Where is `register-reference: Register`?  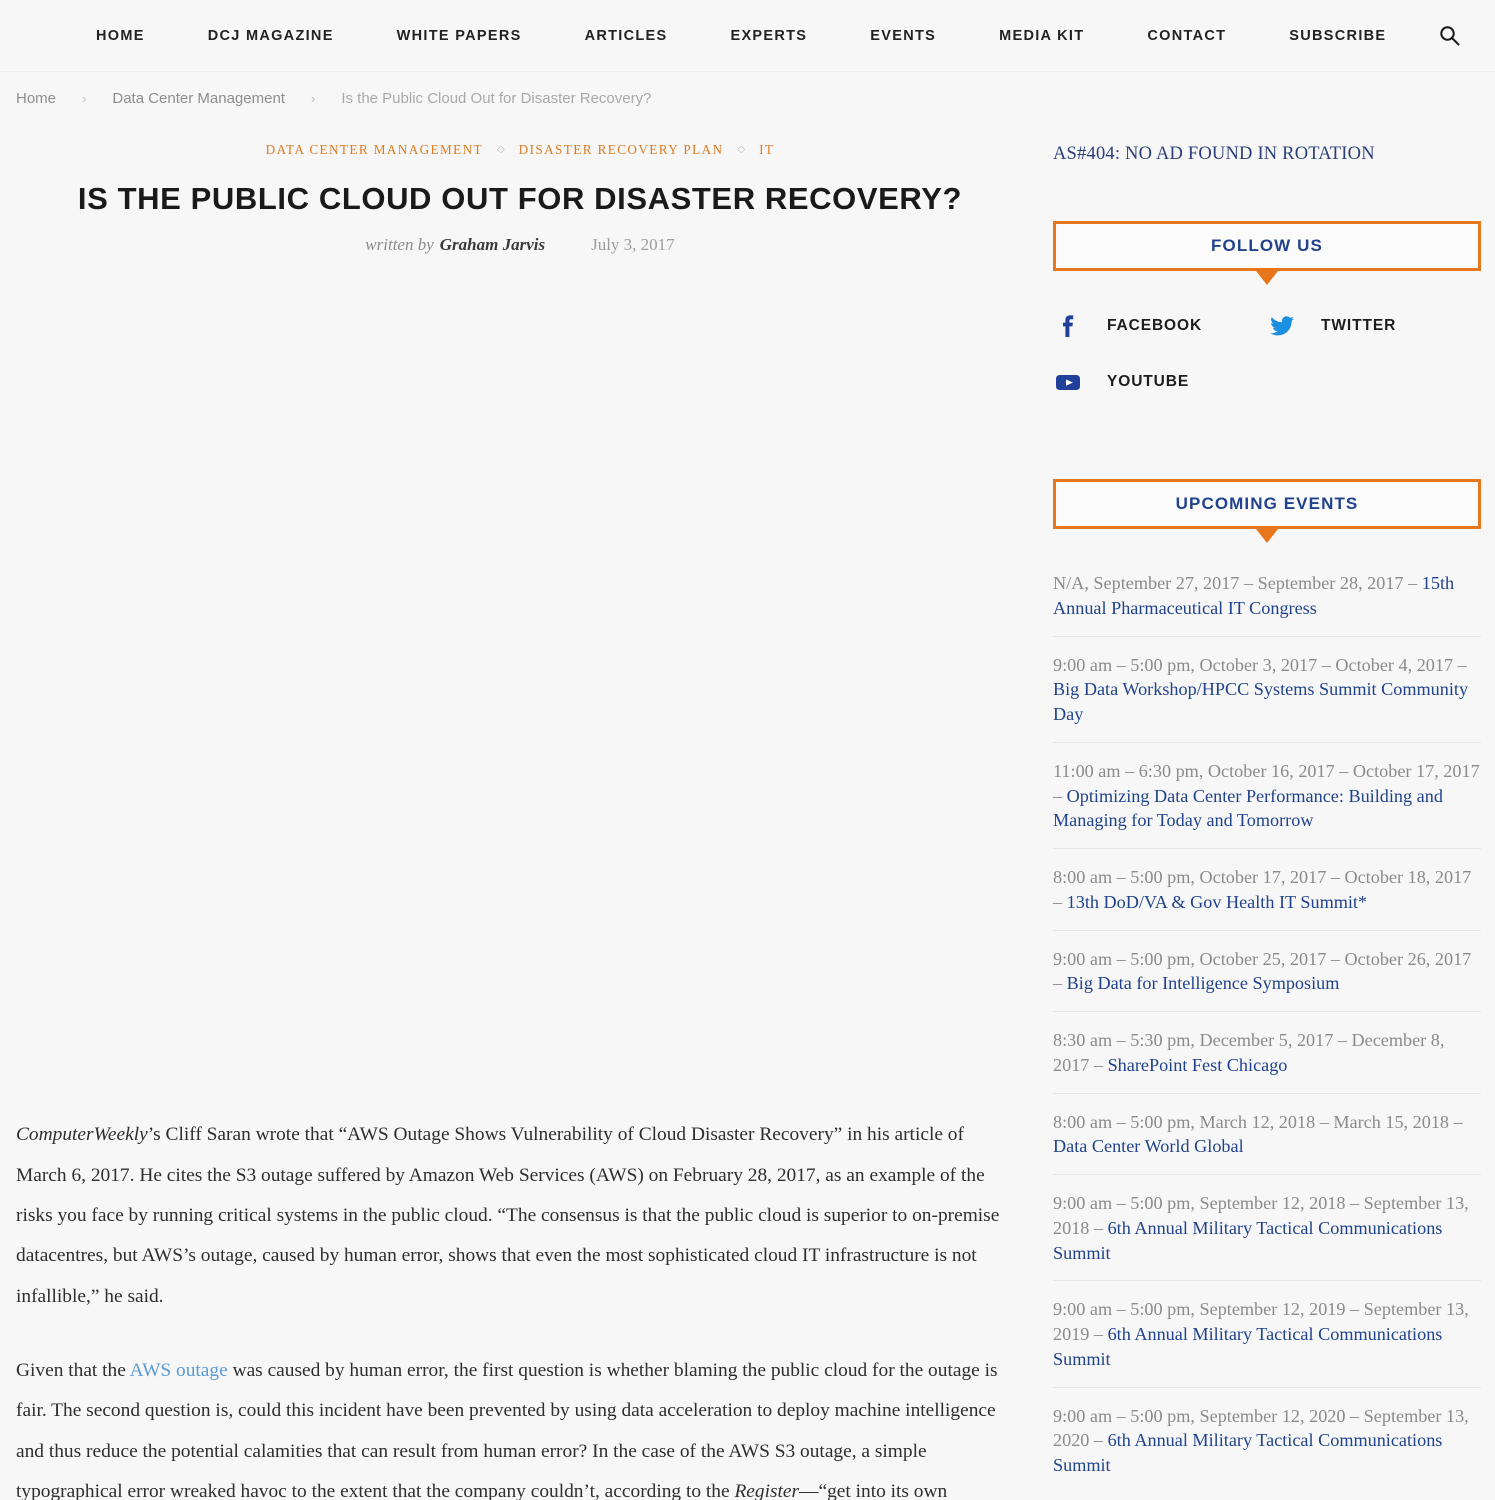
register-reference: Register is located at coordinates (767, 1490).